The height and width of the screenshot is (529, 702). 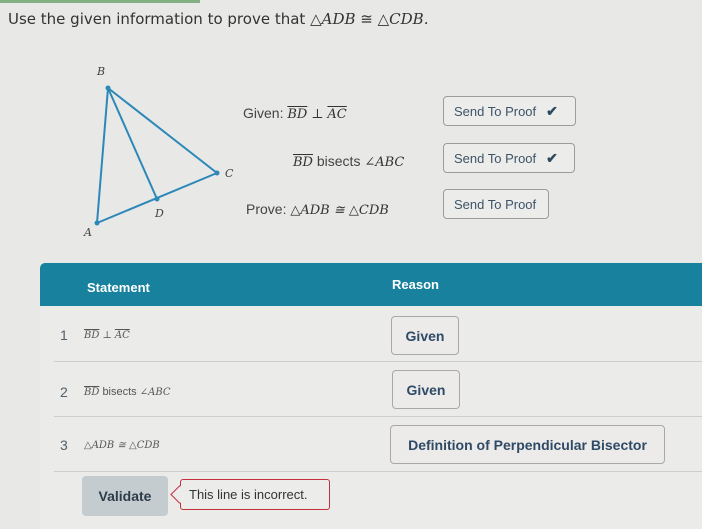 What do you see at coordinates (118, 287) in the screenshot?
I see `header-statement: Statement` at bounding box center [118, 287].